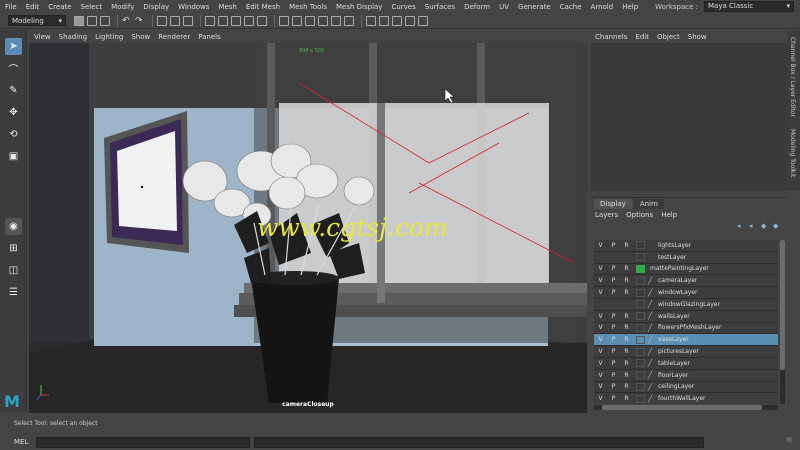 The height and width of the screenshot is (450, 800). Describe the element at coordinates (648, 204) in the screenshot. I see `tab-anim: Anim` at that location.